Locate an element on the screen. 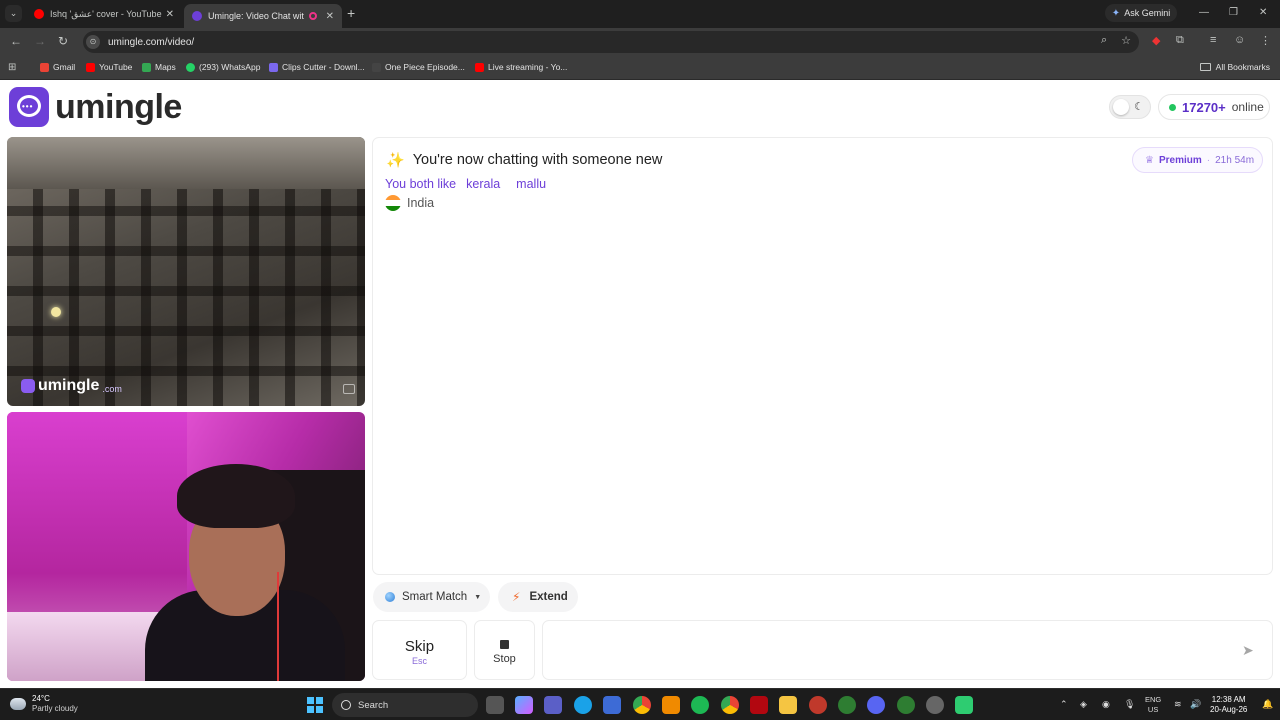 This screenshot has height=720, width=1280. microphone-icon: 🎙 is located at coordinates (1129, 704).